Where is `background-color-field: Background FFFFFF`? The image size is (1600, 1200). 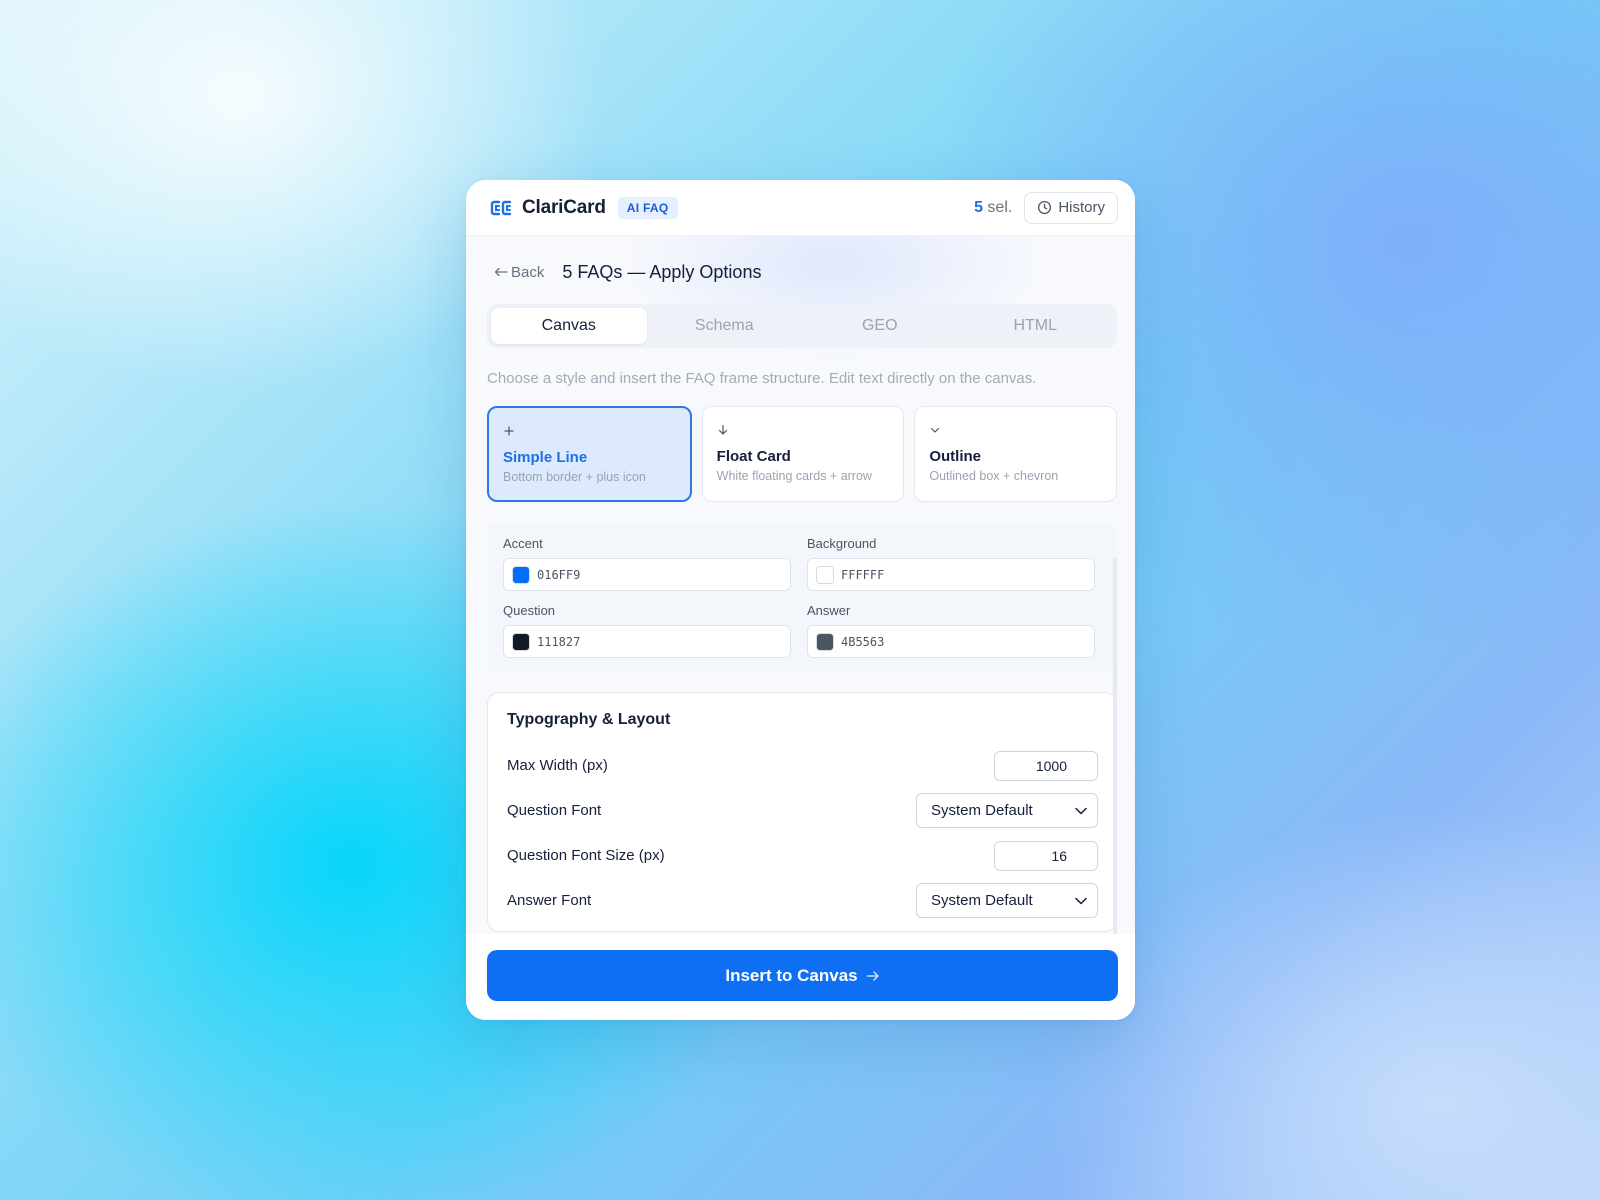 background-color-field: Background FFFFFF is located at coordinates (951, 563).